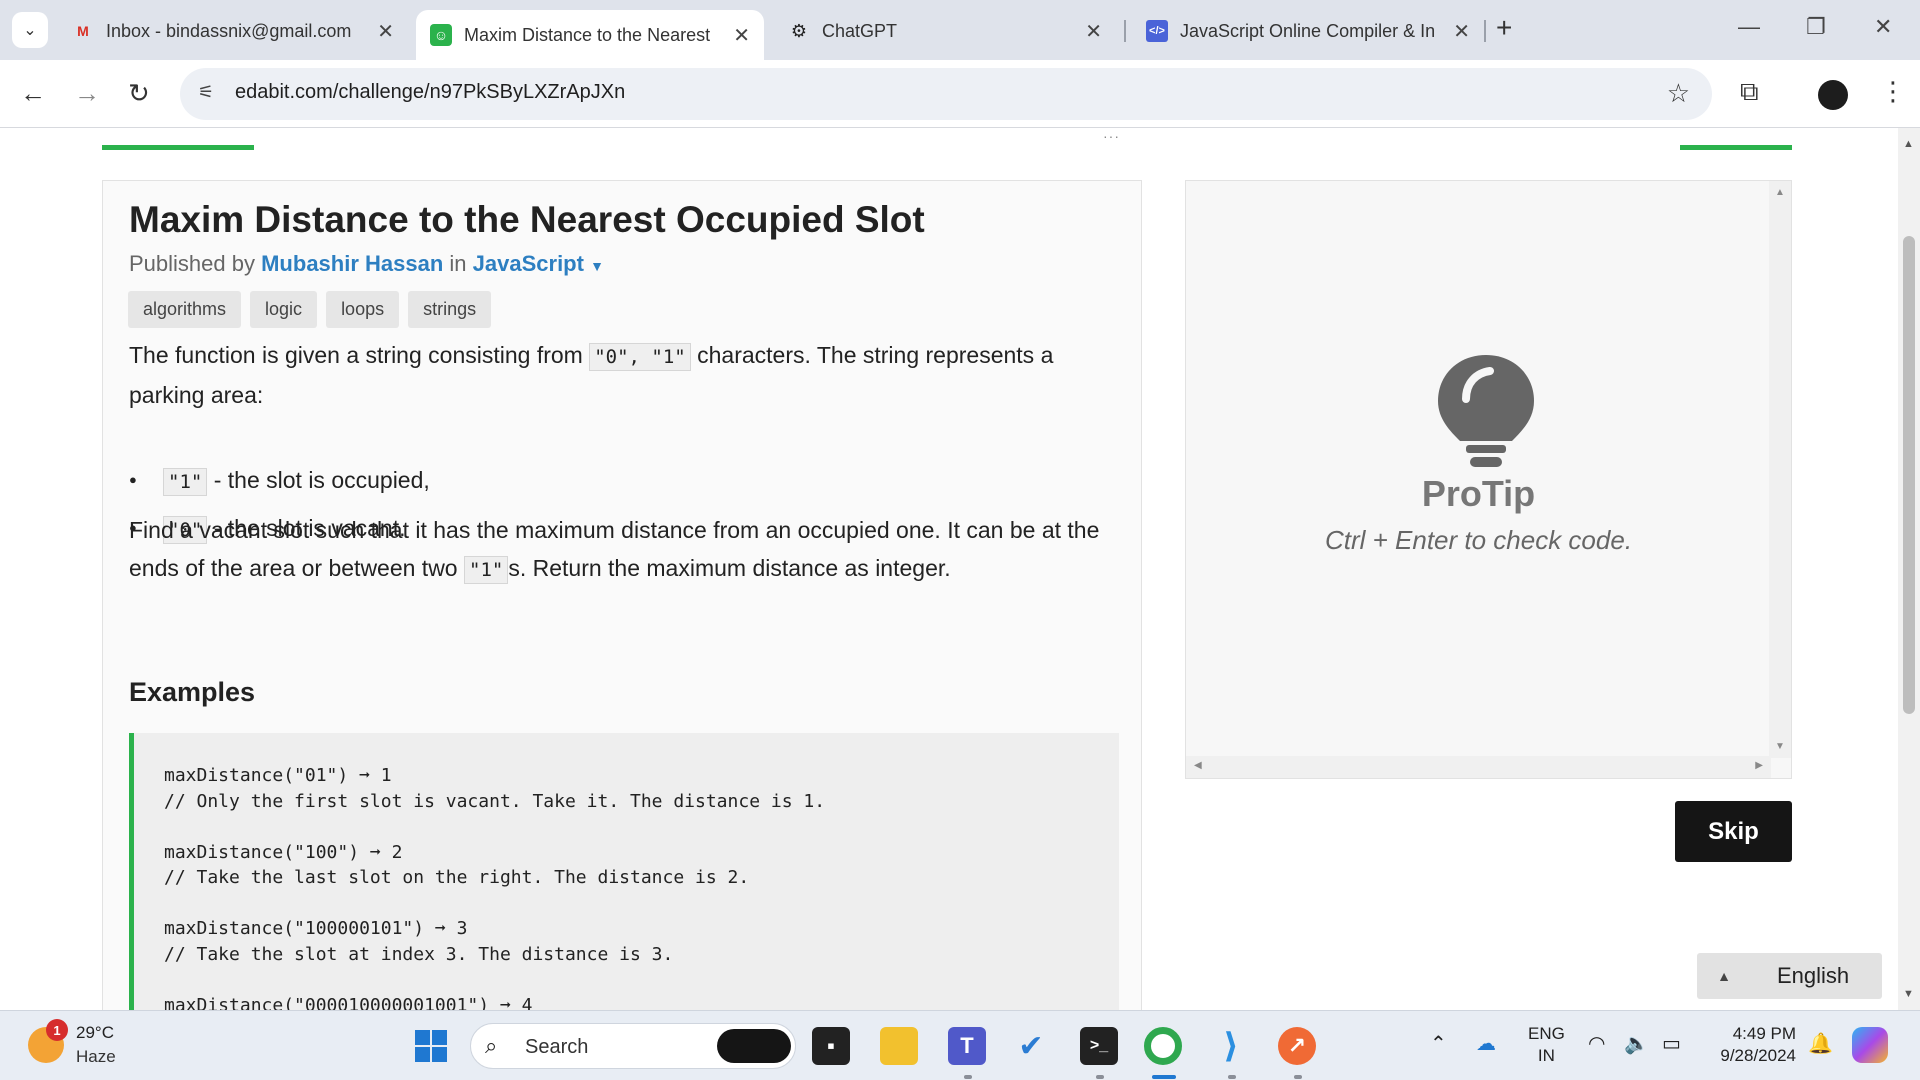 The height and width of the screenshot is (1080, 1920). What do you see at coordinates (1297, 1046) in the screenshot?
I see `postman-icon: ↗` at bounding box center [1297, 1046].